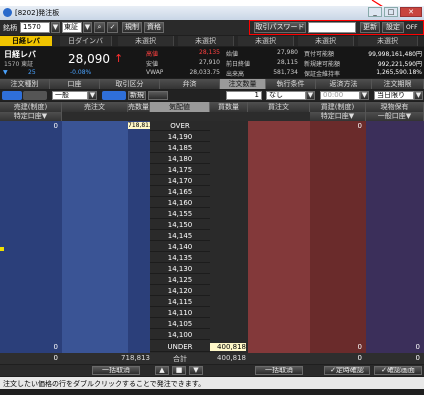 This screenshot has width=424, height=395. What do you see at coordinates (154, 27) in the screenshot?
I see `qualification-button: 資格` at bounding box center [154, 27].